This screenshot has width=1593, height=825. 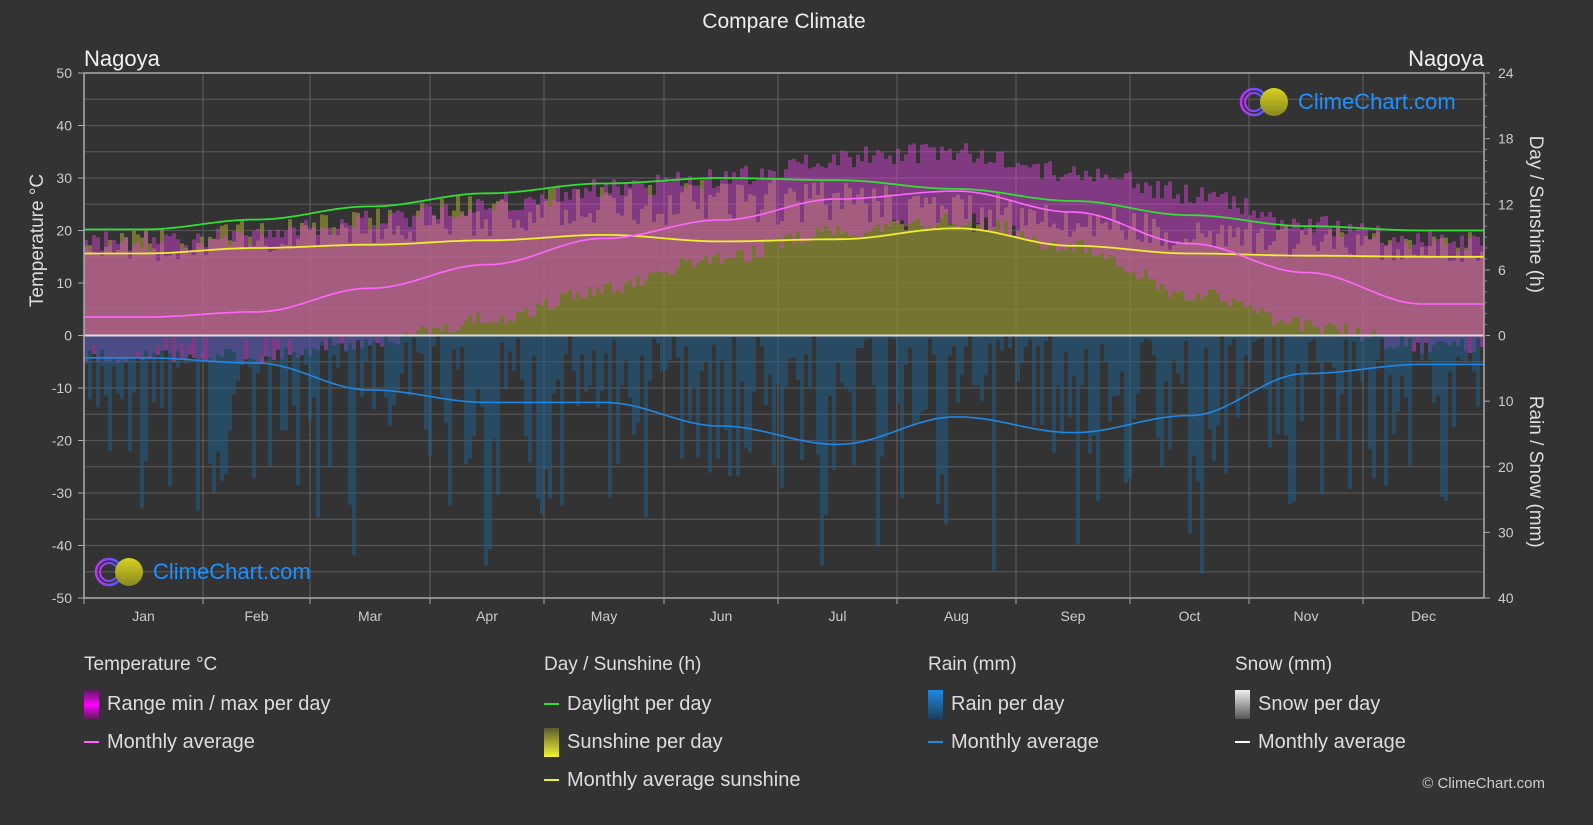 I want to click on left-tick-label: -20, so click(x=62, y=441).